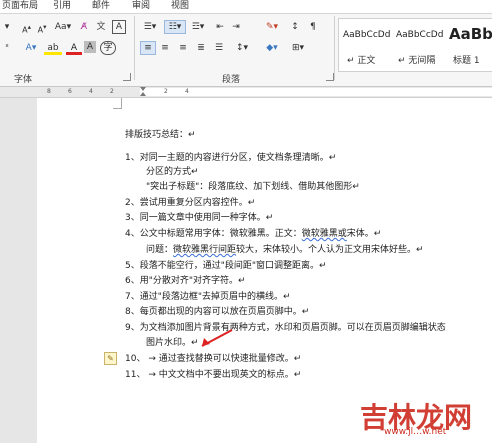 This screenshot has height=443, width=492. I want to click on style-normal: AaBbCcDd ↵ 正文, so click(365, 45).